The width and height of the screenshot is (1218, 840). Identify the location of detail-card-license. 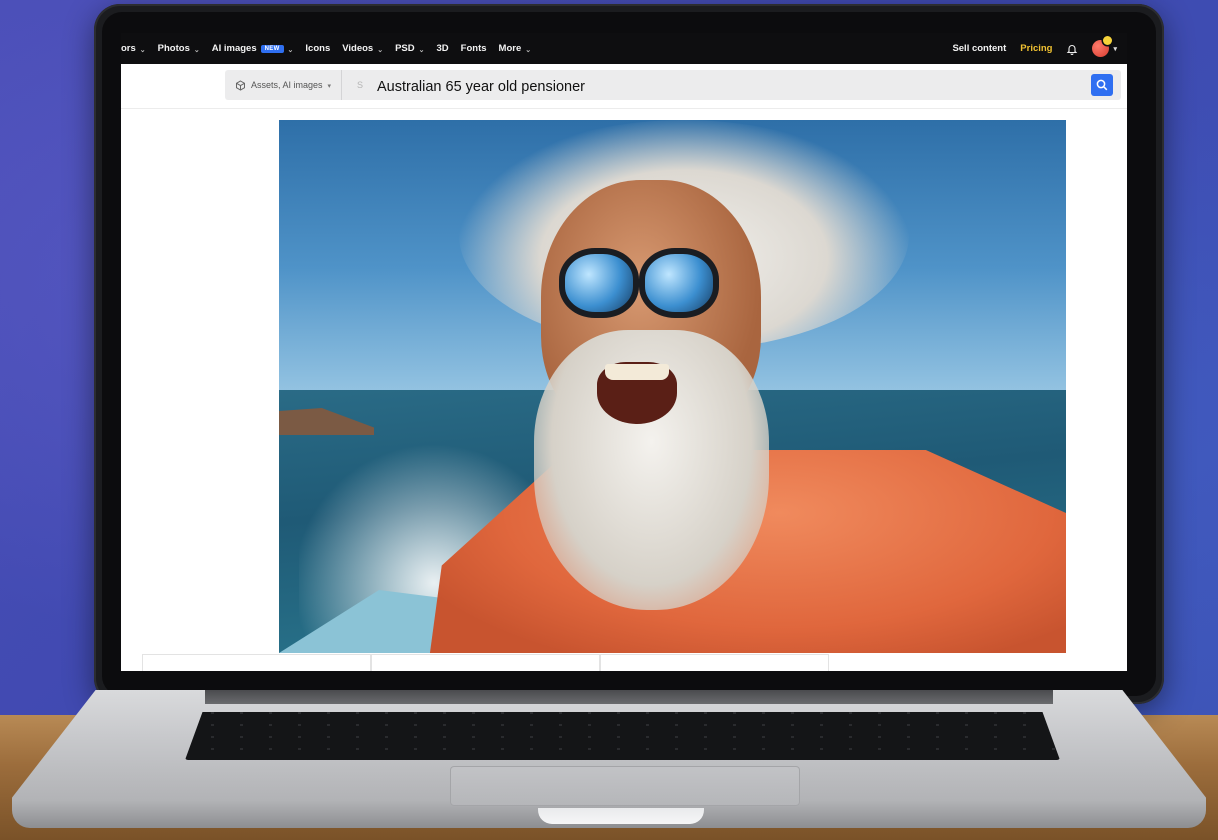
(714, 662).